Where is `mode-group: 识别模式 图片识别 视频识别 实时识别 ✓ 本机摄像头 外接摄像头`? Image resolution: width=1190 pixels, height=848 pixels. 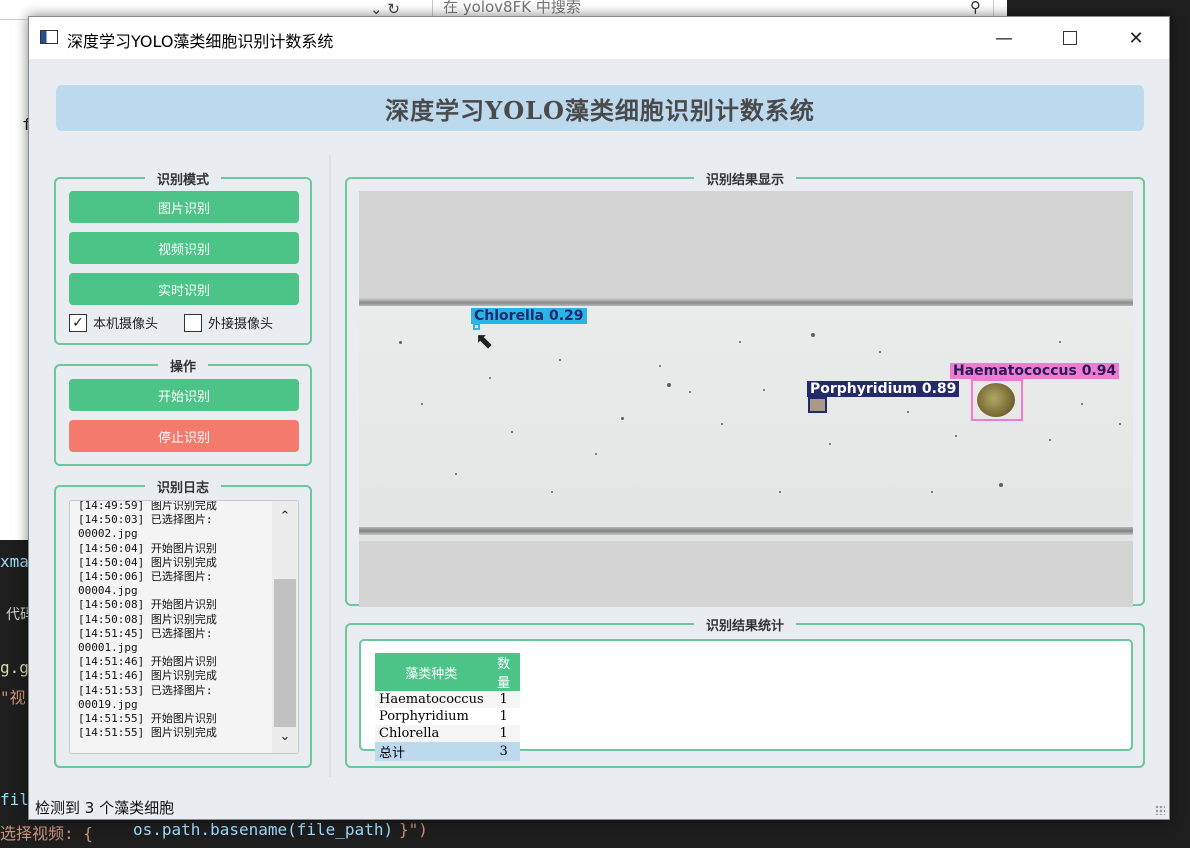 mode-group: 识别模式 图片识别 视频识别 实时识别 ✓ 本机摄像头 外接摄像头 is located at coordinates (183, 259).